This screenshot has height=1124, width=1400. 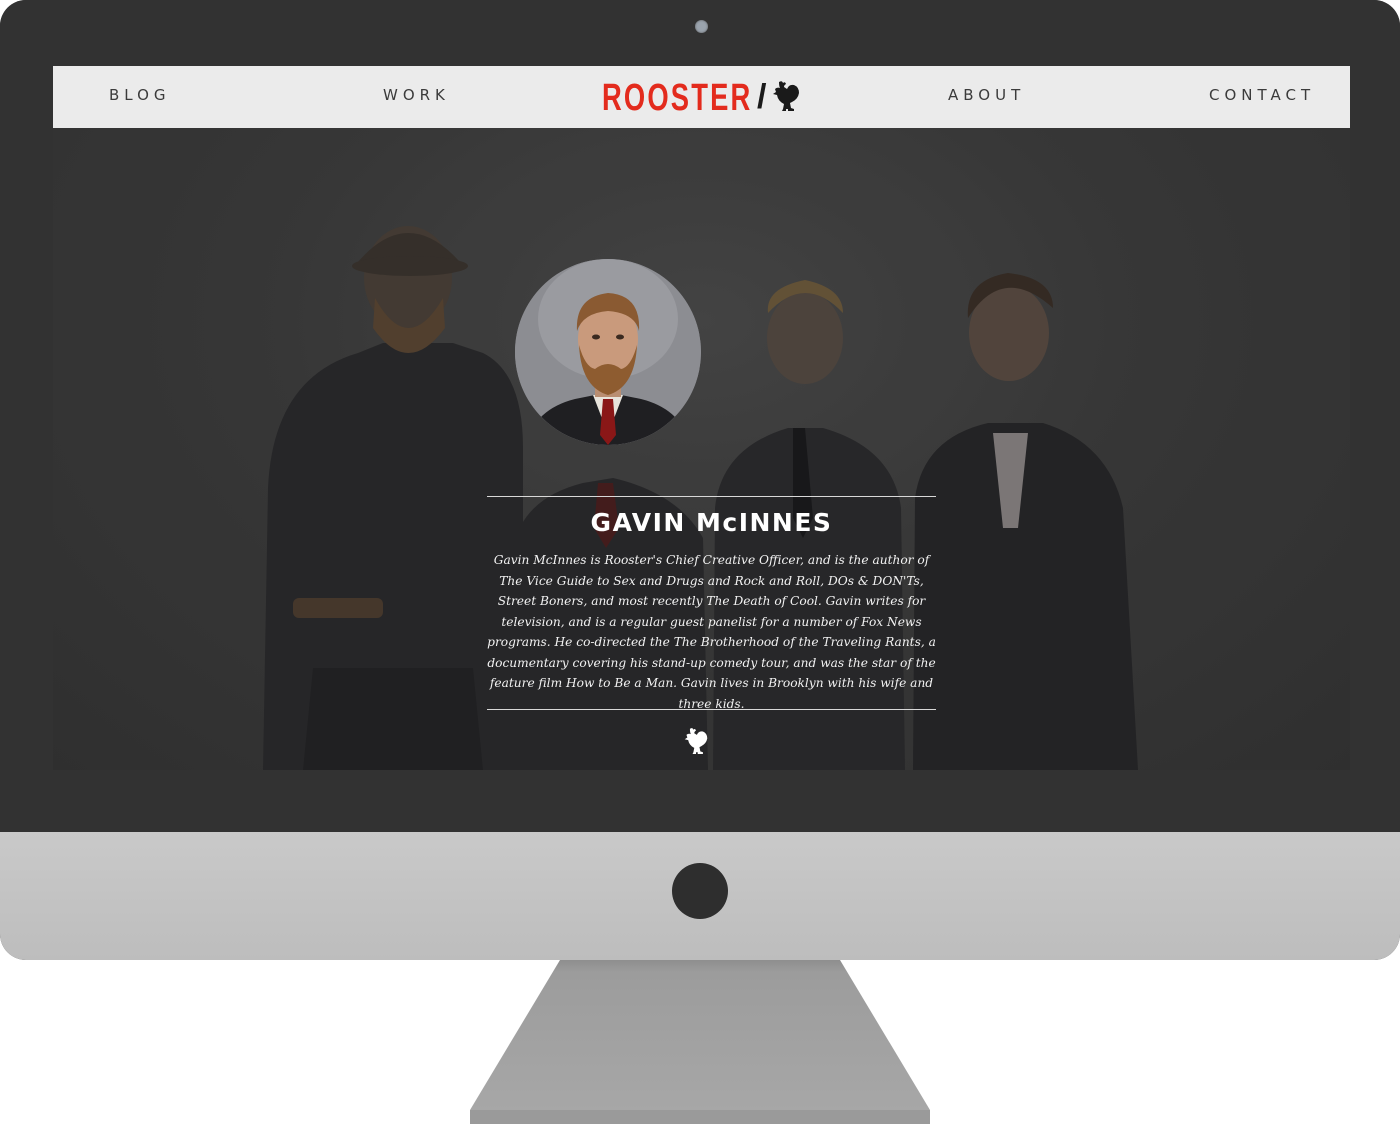 I want to click on portrait-image, so click(x=608, y=352).